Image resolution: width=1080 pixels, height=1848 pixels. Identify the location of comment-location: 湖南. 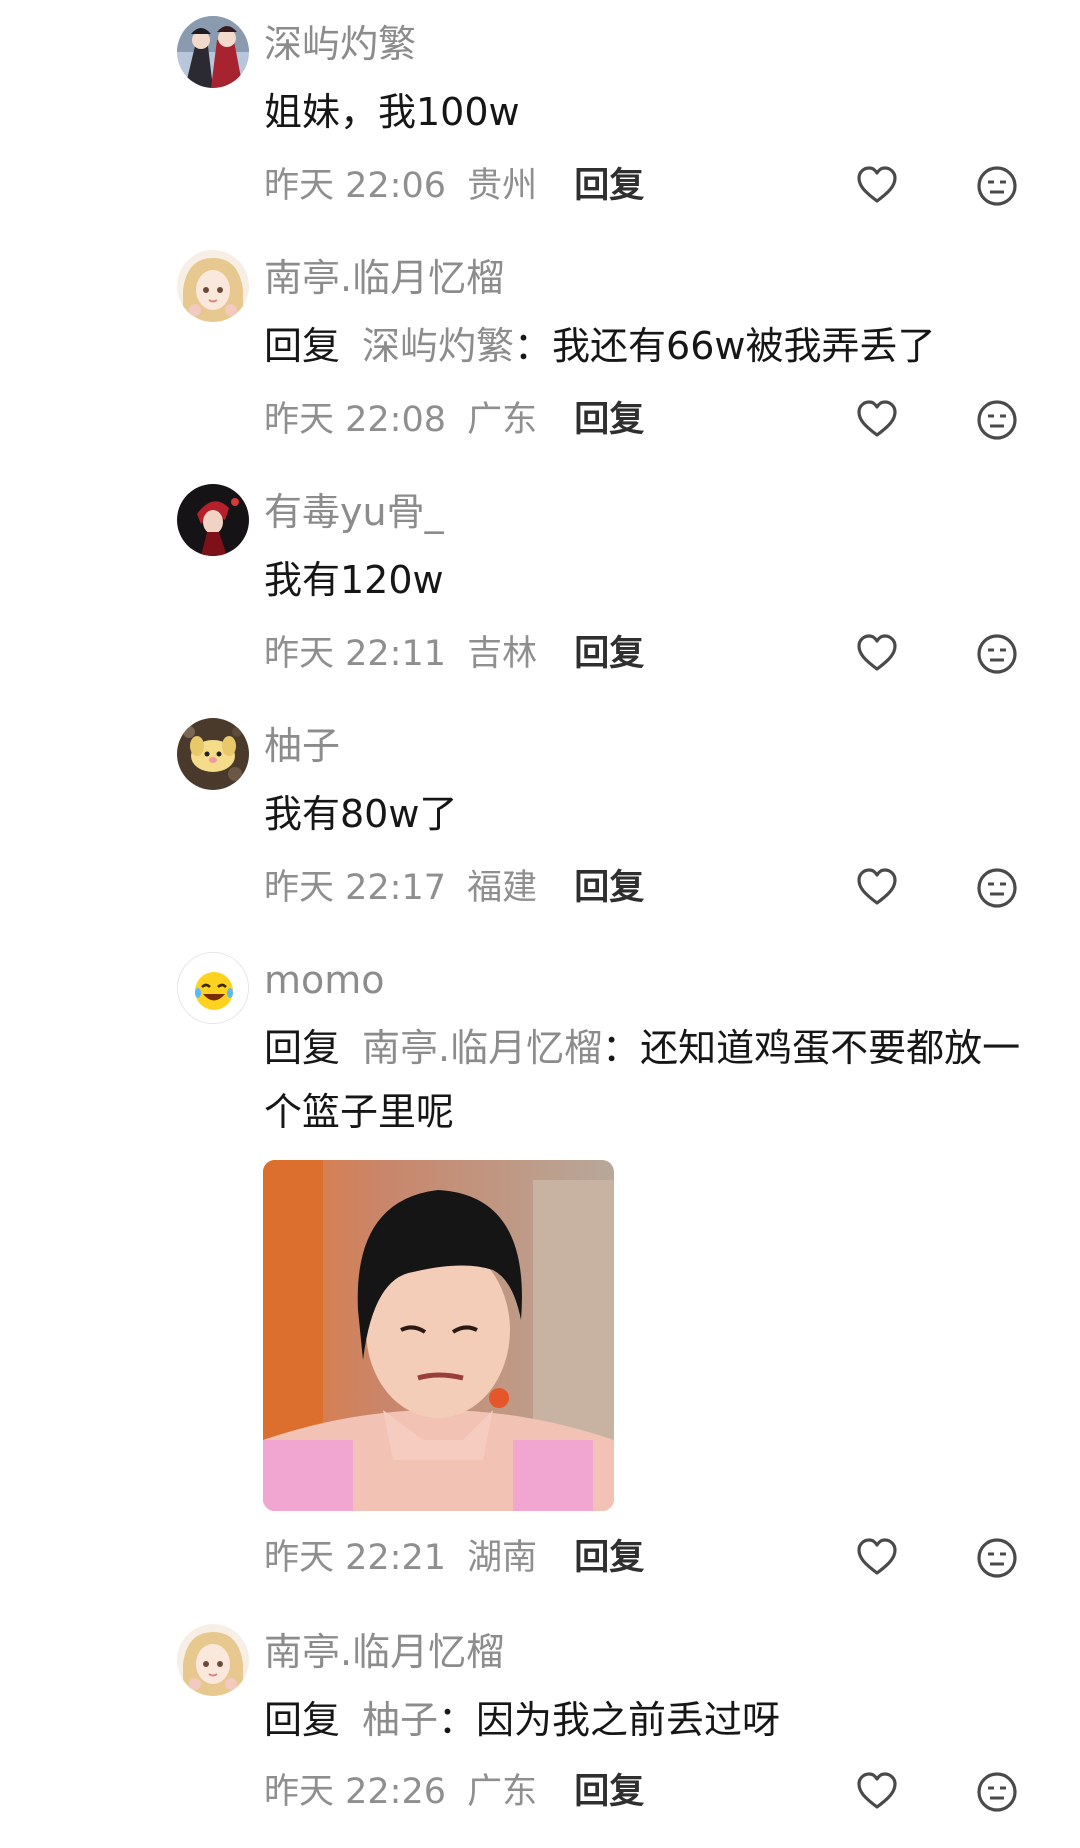
(502, 1558).